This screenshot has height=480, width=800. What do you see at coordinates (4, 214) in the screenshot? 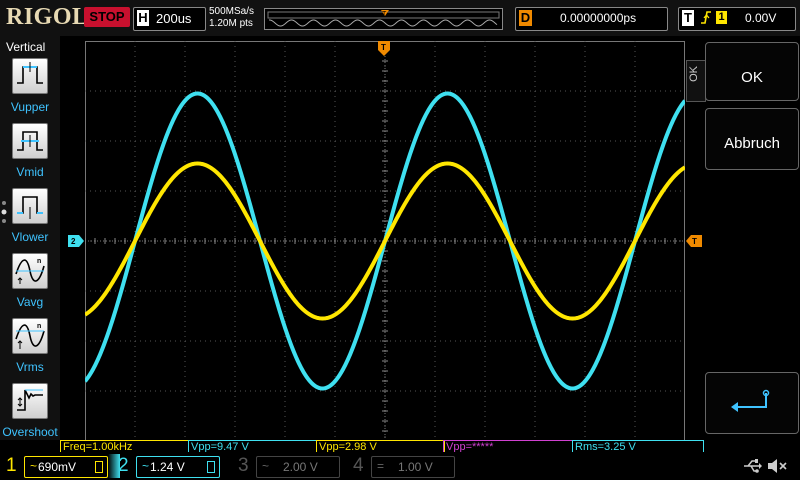
I see `menu-page-dots-icon` at bounding box center [4, 214].